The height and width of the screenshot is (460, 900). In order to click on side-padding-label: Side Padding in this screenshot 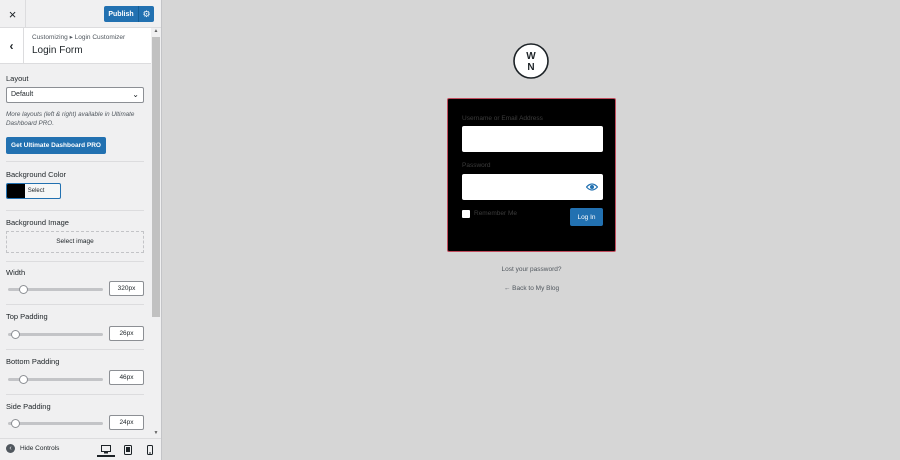, I will do `click(28, 406)`.